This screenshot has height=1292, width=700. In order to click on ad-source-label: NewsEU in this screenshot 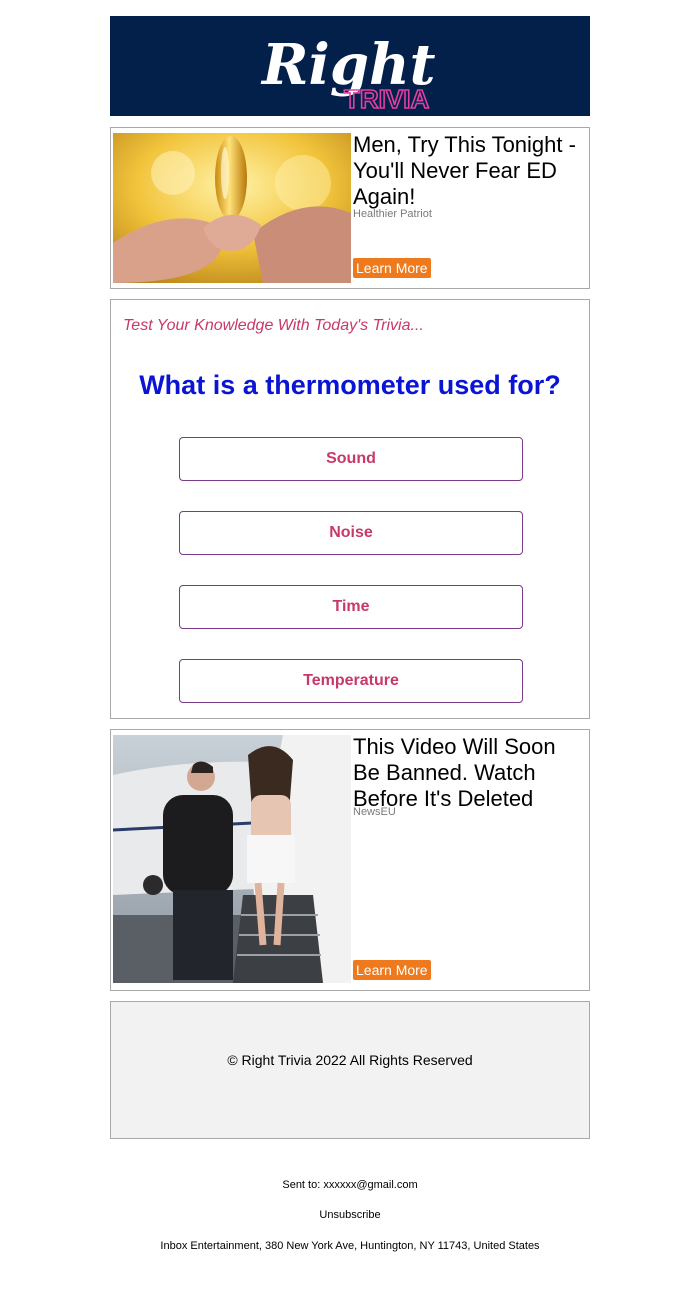, I will do `click(374, 812)`.